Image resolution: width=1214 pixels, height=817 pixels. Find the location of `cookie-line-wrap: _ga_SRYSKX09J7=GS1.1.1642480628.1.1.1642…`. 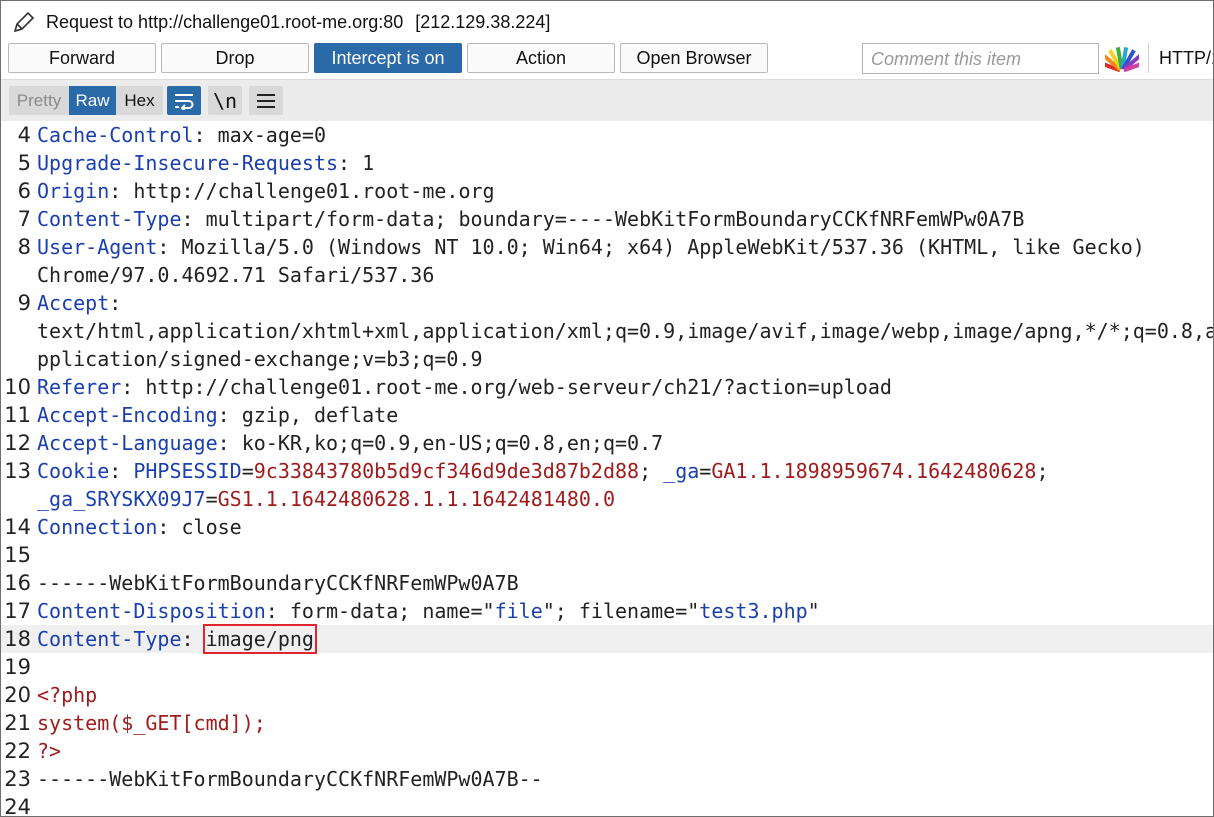

cookie-line-wrap: _ga_SRYSKX09J7=GS1.1.1642480628.1.1.1642… is located at coordinates (607, 499).